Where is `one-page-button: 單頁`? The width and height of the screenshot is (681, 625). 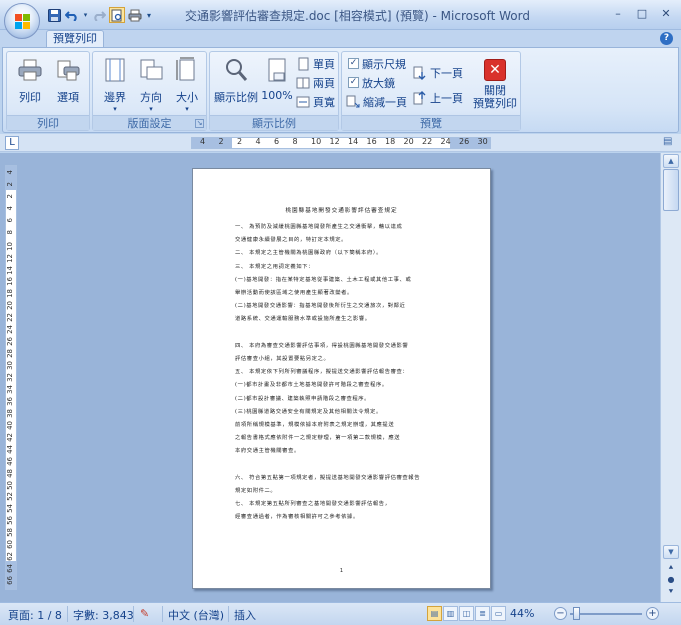 one-page-button: 單頁 is located at coordinates (315, 63).